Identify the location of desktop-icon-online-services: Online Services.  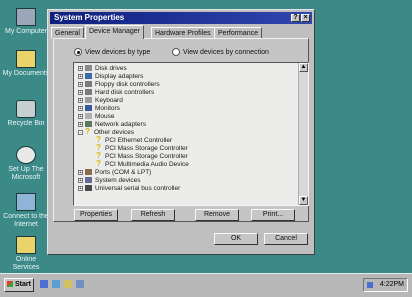
(26, 254).